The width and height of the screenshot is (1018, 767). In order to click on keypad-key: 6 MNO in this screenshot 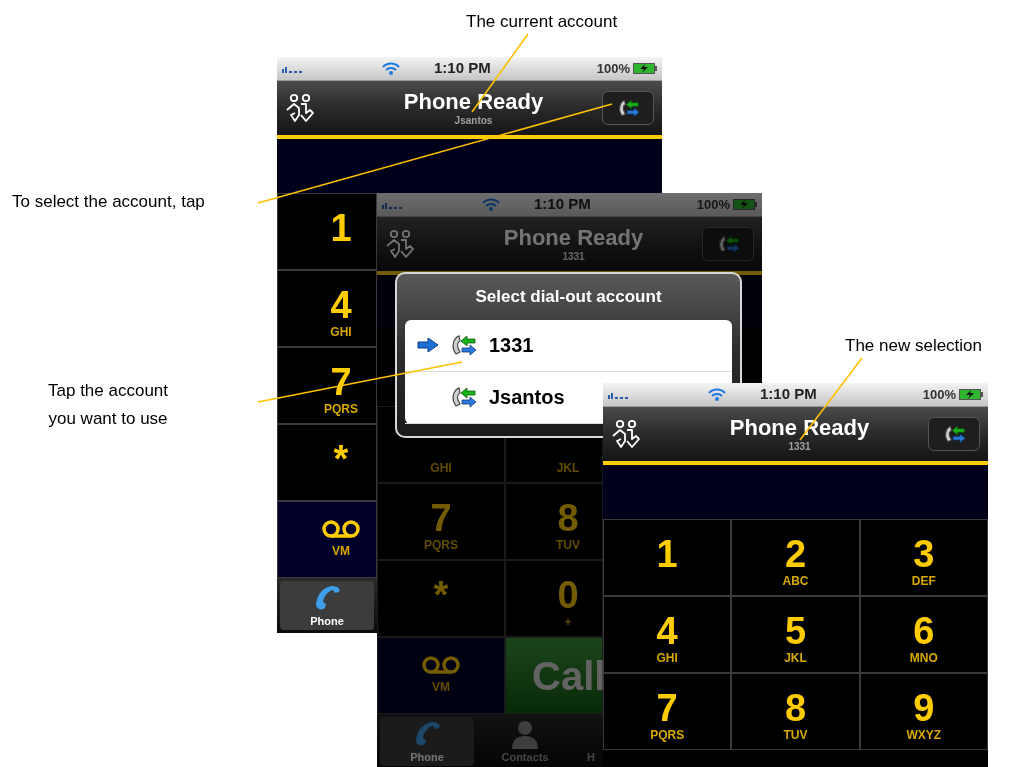, I will do `click(923, 634)`.